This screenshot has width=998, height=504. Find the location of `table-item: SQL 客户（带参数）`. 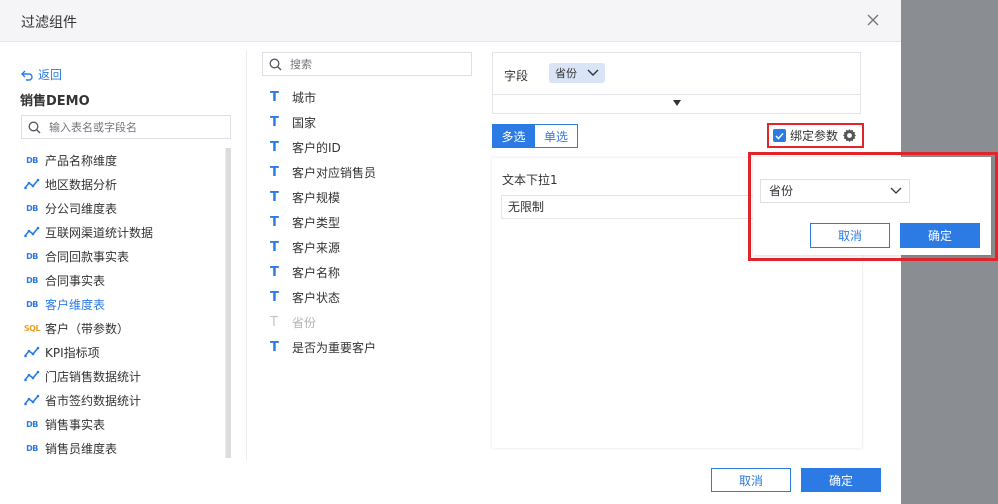

table-item: SQL 客户（带参数） is located at coordinates (123, 328).